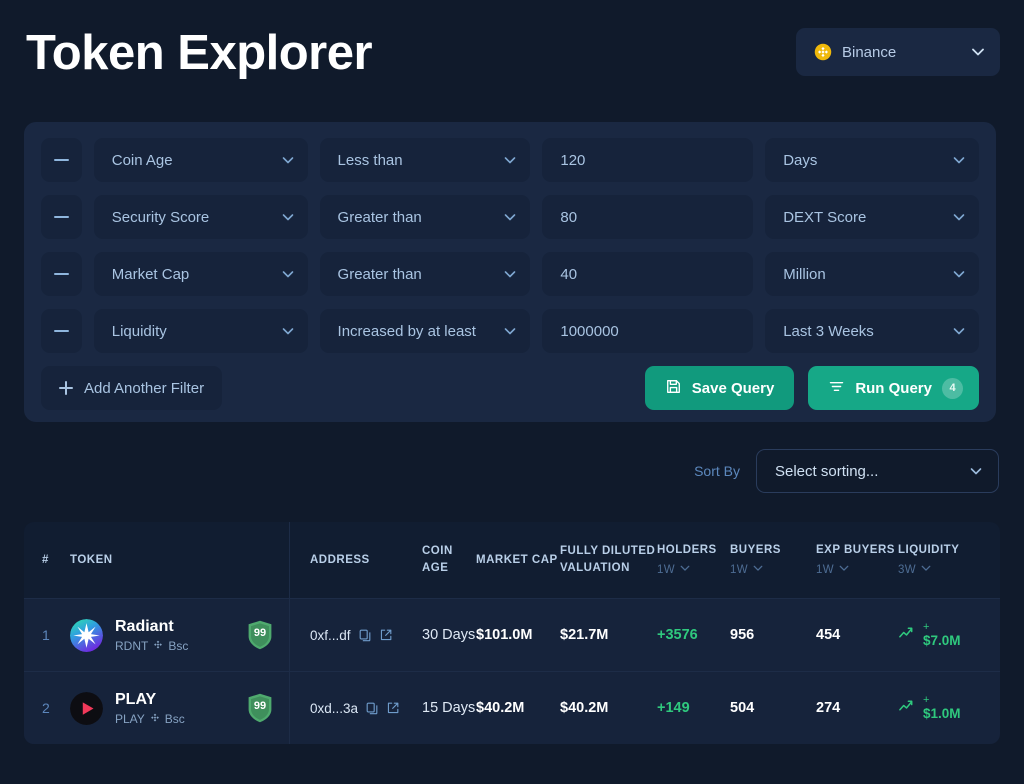 The image size is (1024, 784). Describe the element at coordinates (952, 388) in the screenshot. I see `run-query-count-badge: 4` at that location.